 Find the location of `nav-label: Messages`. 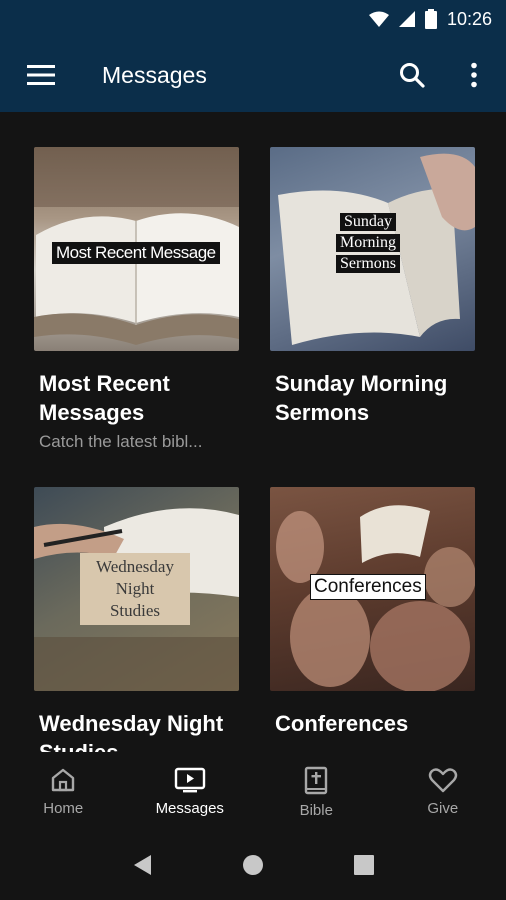

nav-label: Messages is located at coordinates (189, 808).